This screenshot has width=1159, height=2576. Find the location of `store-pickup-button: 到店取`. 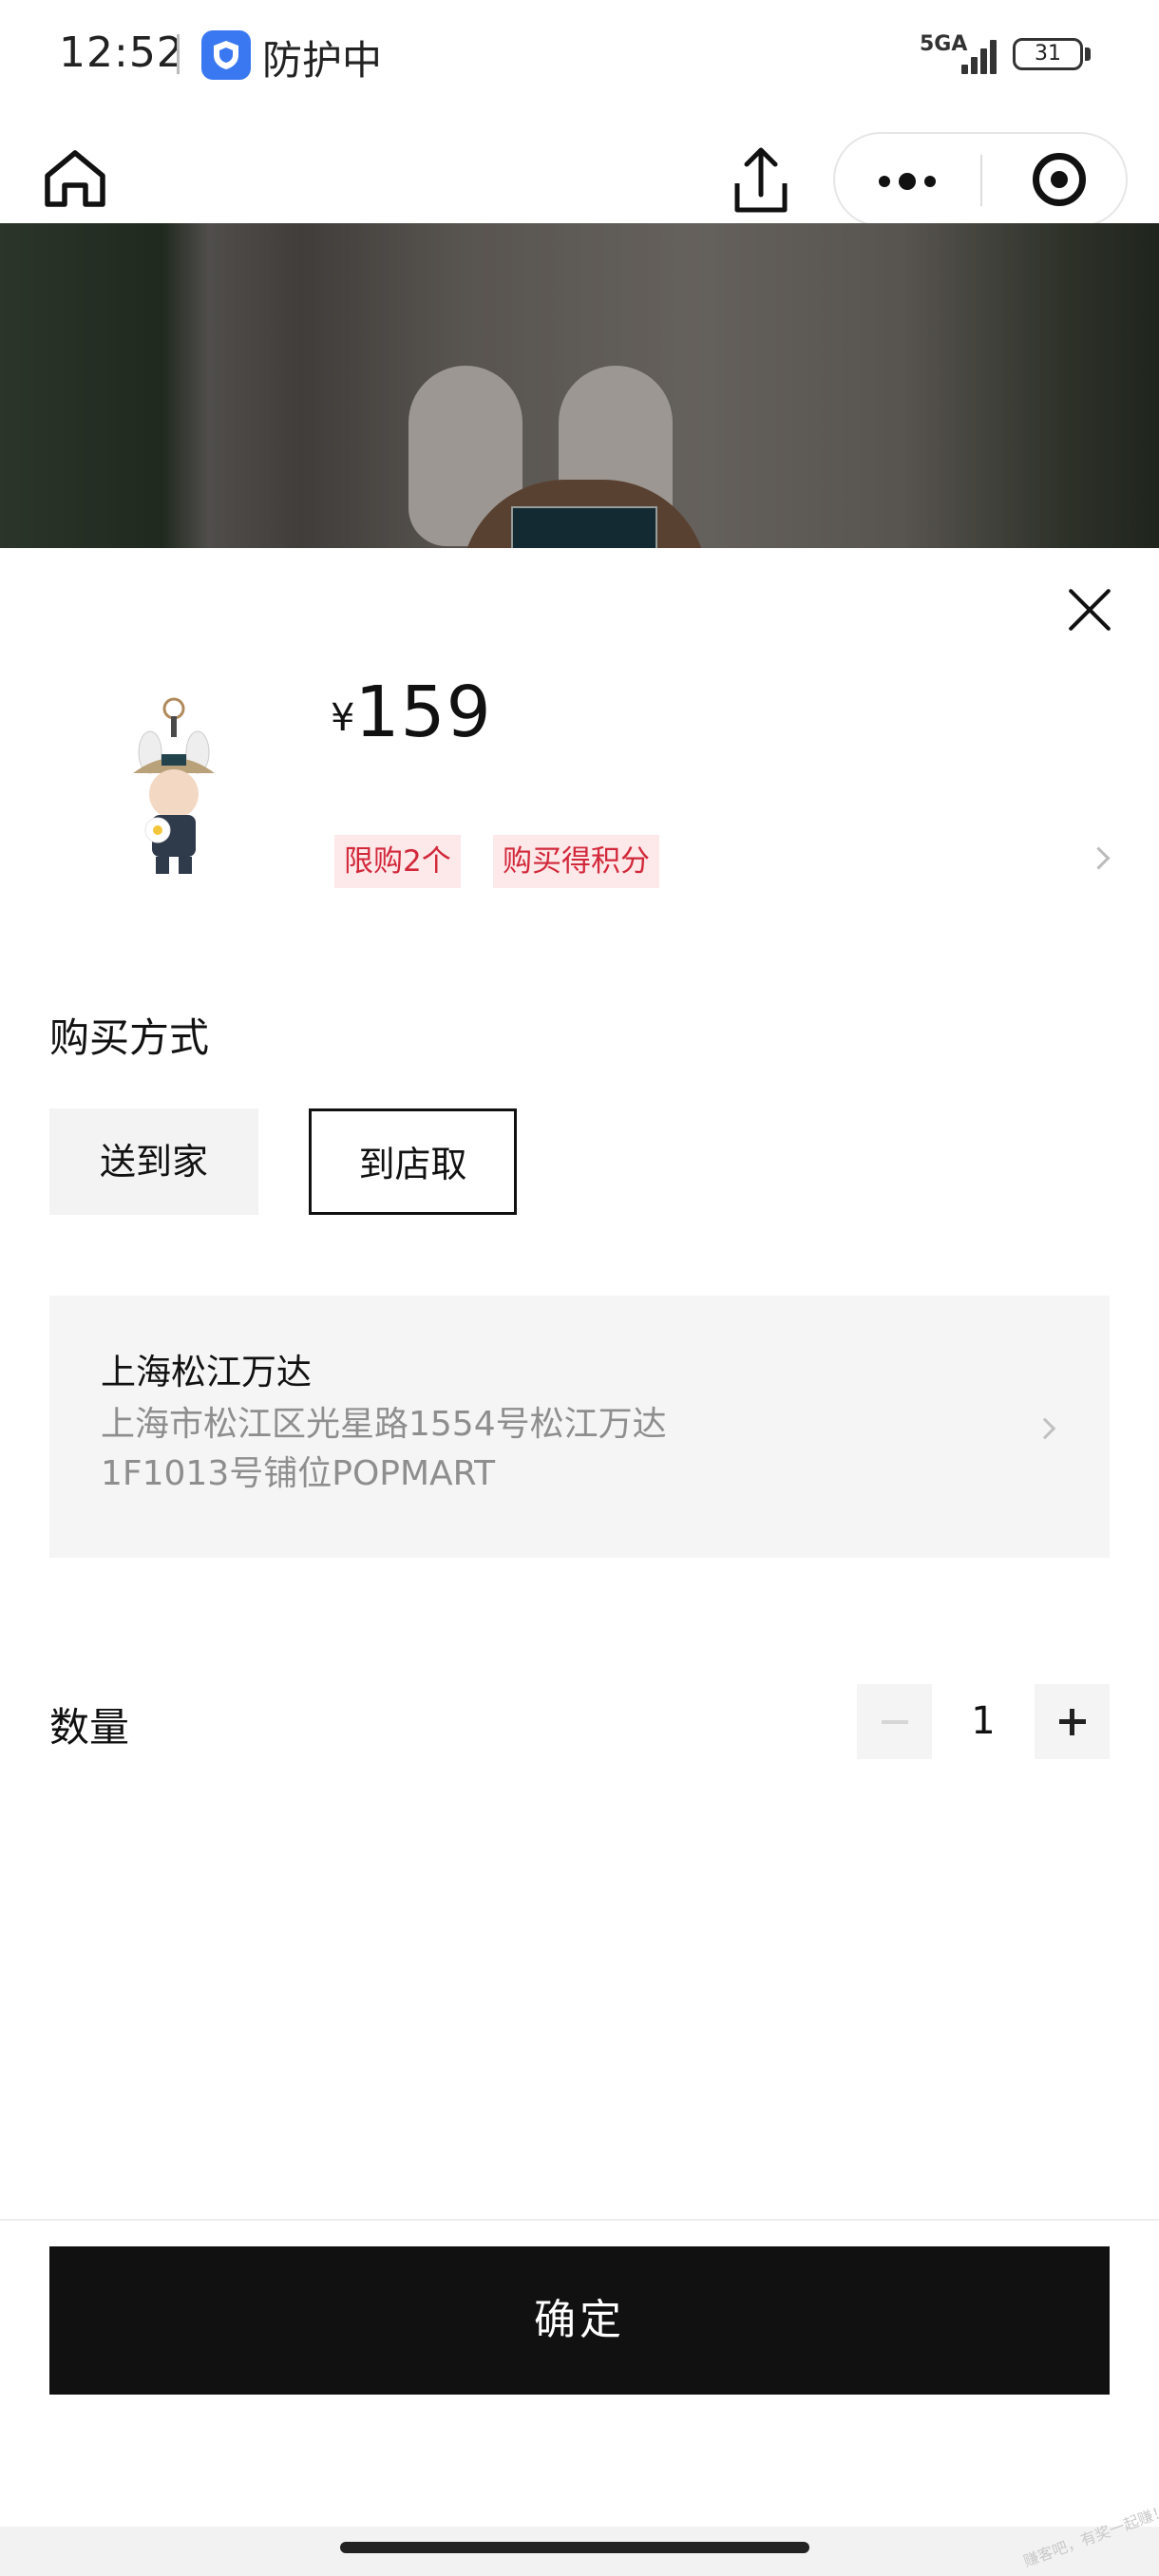

store-pickup-button: 到店取 is located at coordinates (413, 1161).